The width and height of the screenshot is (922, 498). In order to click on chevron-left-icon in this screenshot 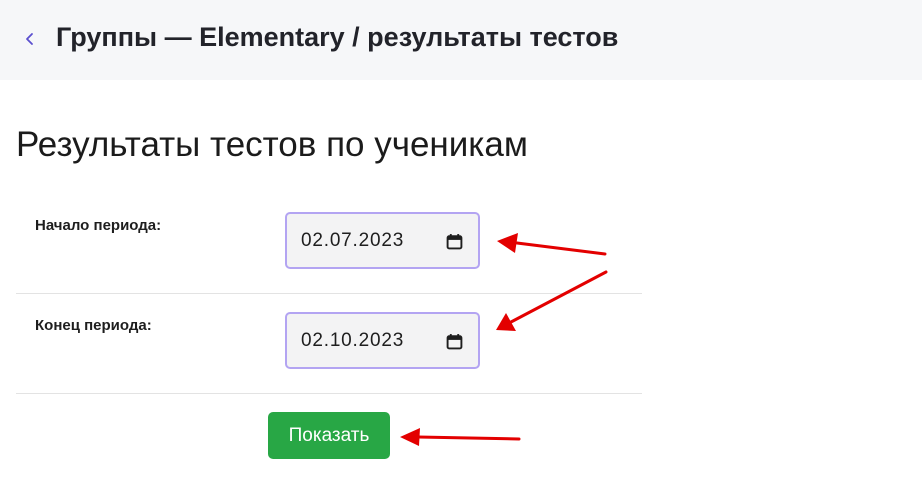, I will do `click(29, 39)`.